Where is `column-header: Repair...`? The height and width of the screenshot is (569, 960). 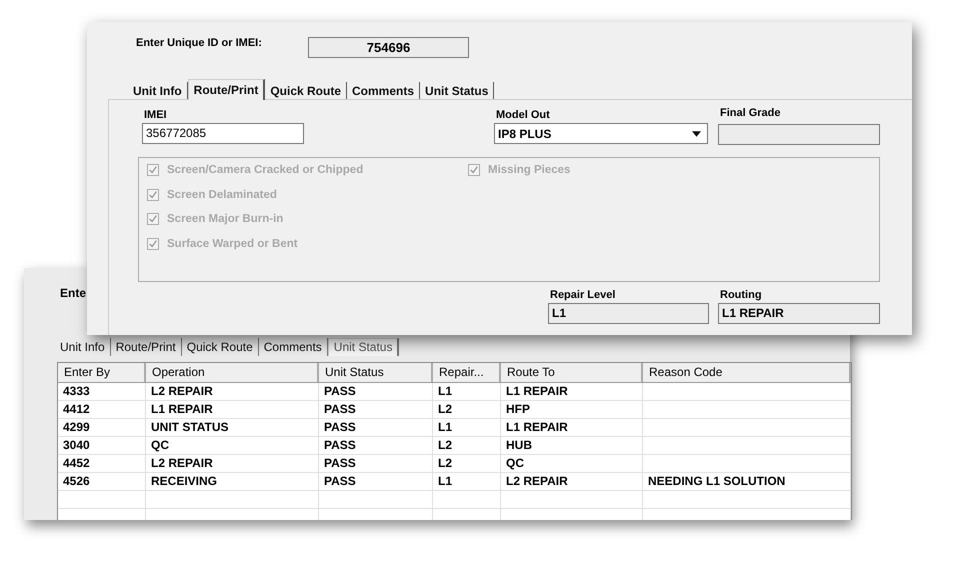
column-header: Repair... is located at coordinates (467, 372).